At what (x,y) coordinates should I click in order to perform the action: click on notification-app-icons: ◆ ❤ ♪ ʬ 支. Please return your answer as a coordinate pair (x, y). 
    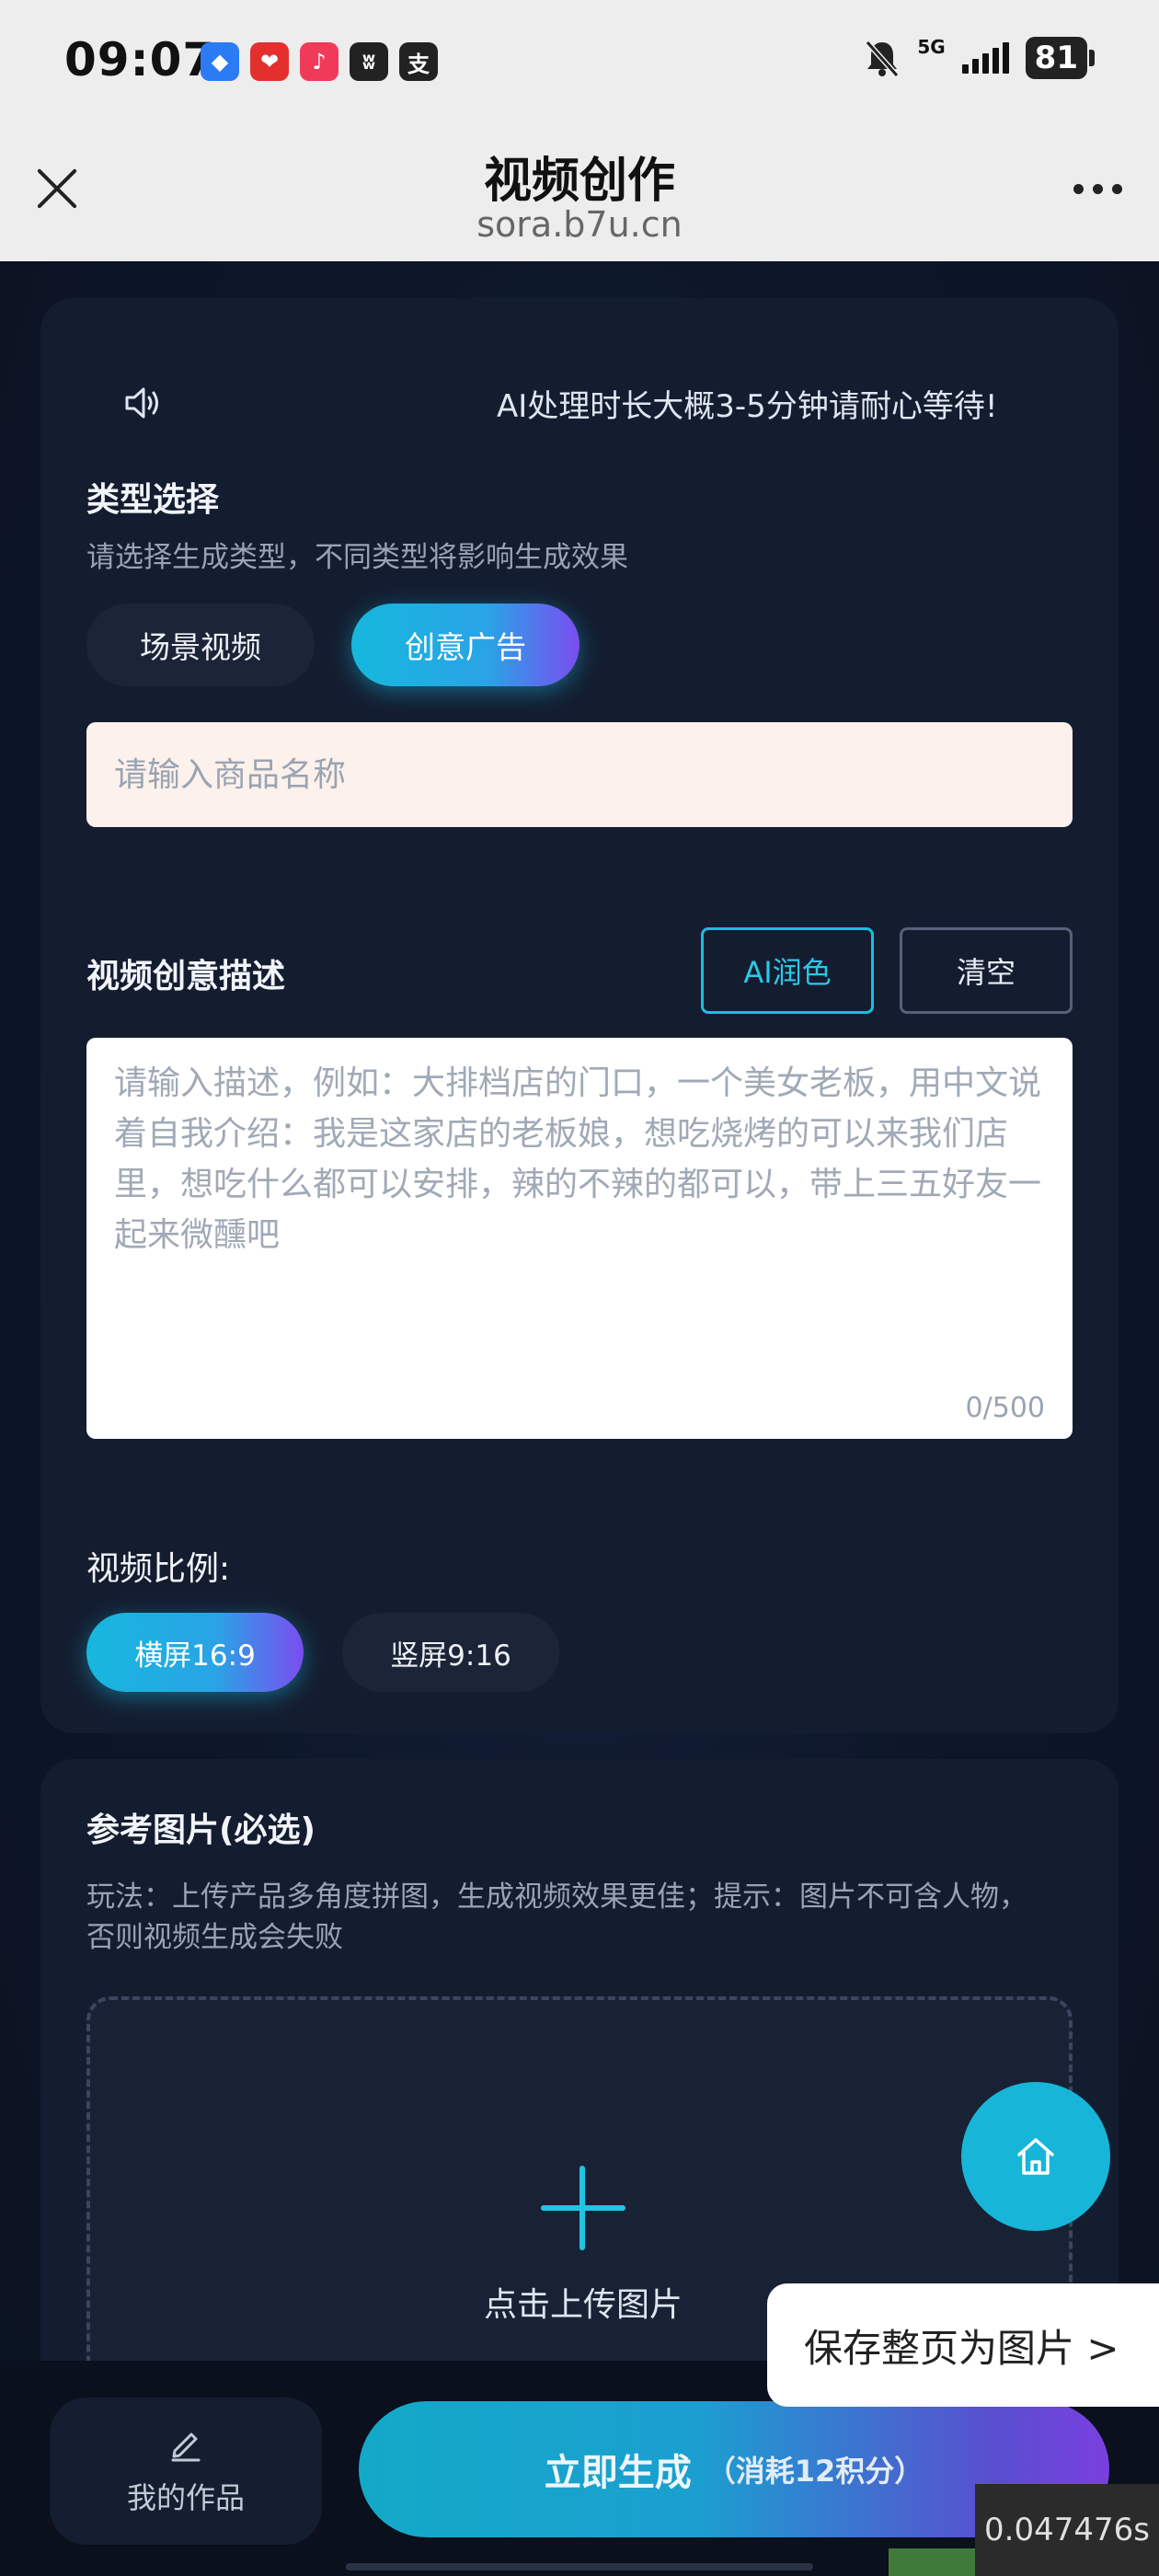
    Looking at the image, I should click on (319, 61).